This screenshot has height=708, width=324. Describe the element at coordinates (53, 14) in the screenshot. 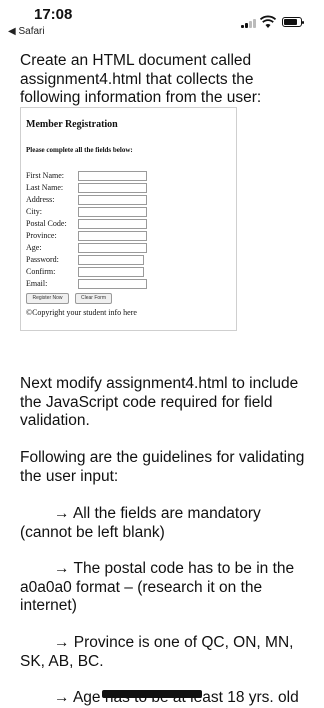

I see `clock: 17:08` at that location.